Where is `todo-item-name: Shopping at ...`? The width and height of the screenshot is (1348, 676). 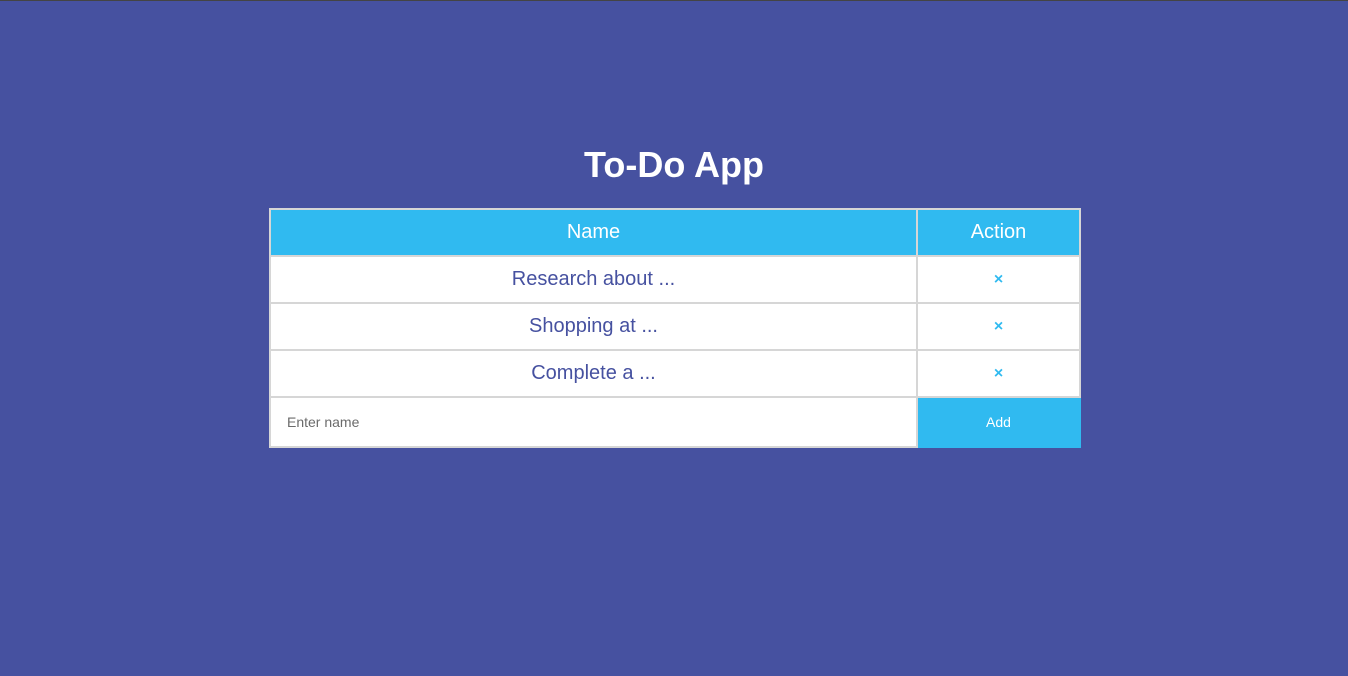 todo-item-name: Shopping at ... is located at coordinates (593, 326).